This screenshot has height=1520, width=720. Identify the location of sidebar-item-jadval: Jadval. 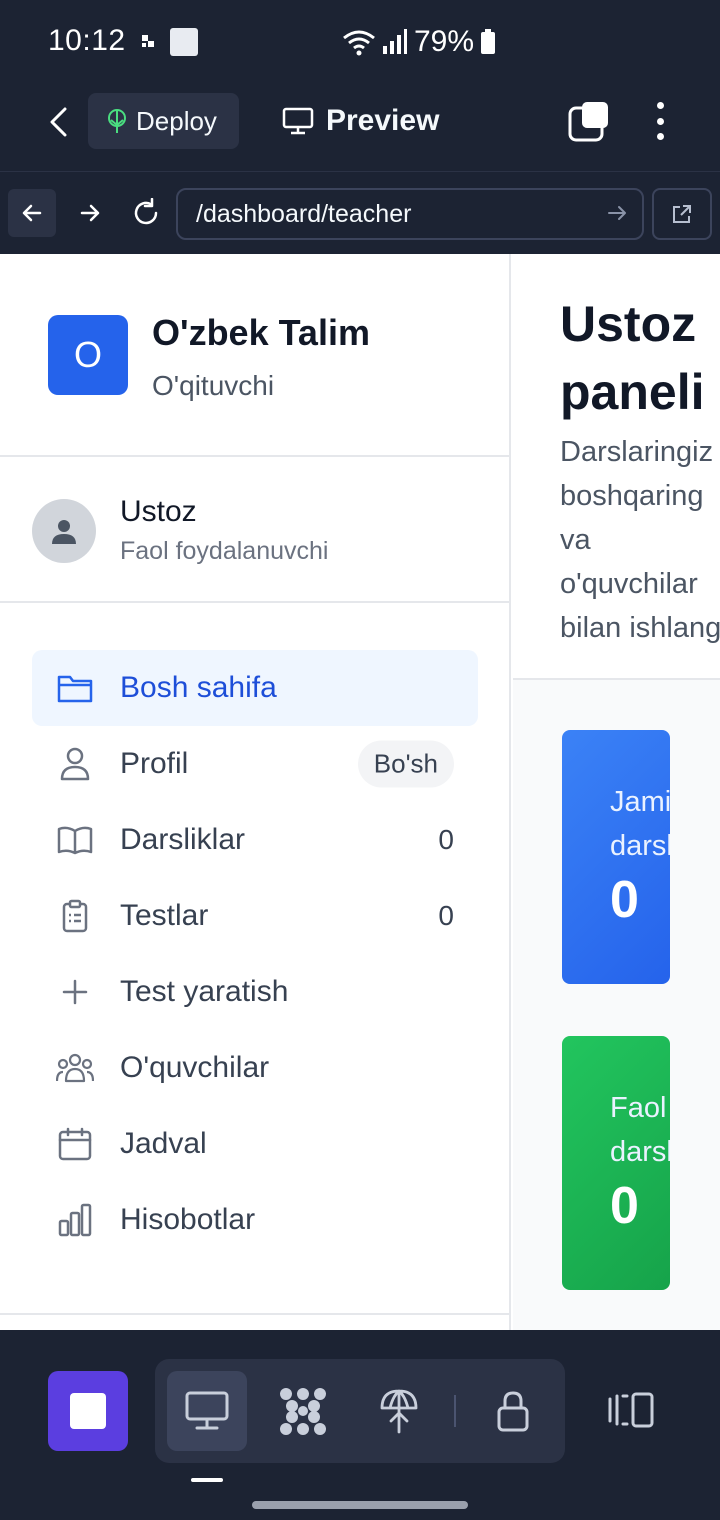
(255, 1144).